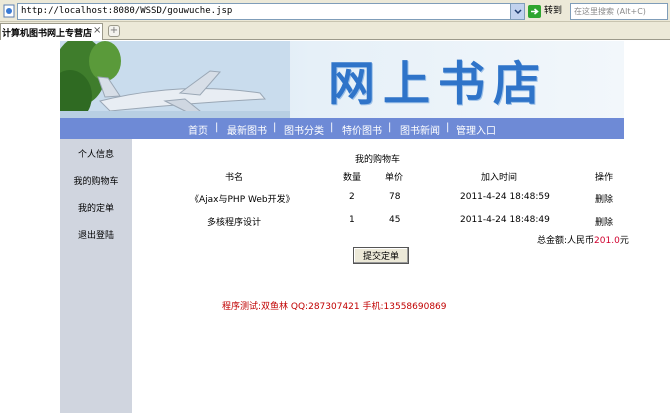  I want to click on new-tab-button: +, so click(114, 31).